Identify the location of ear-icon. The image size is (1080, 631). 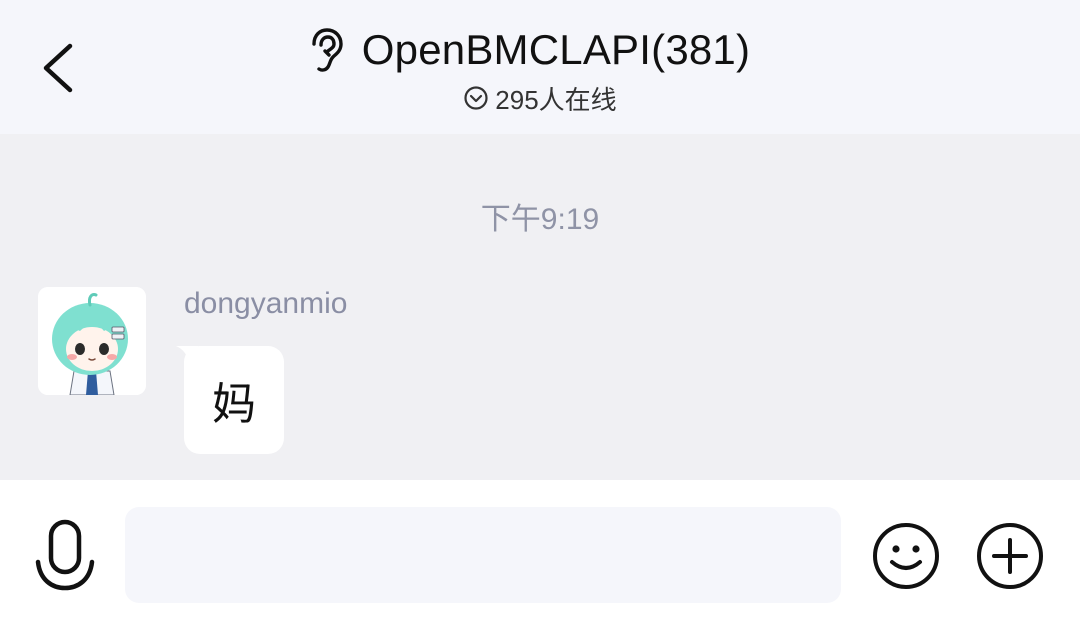
(327, 50).